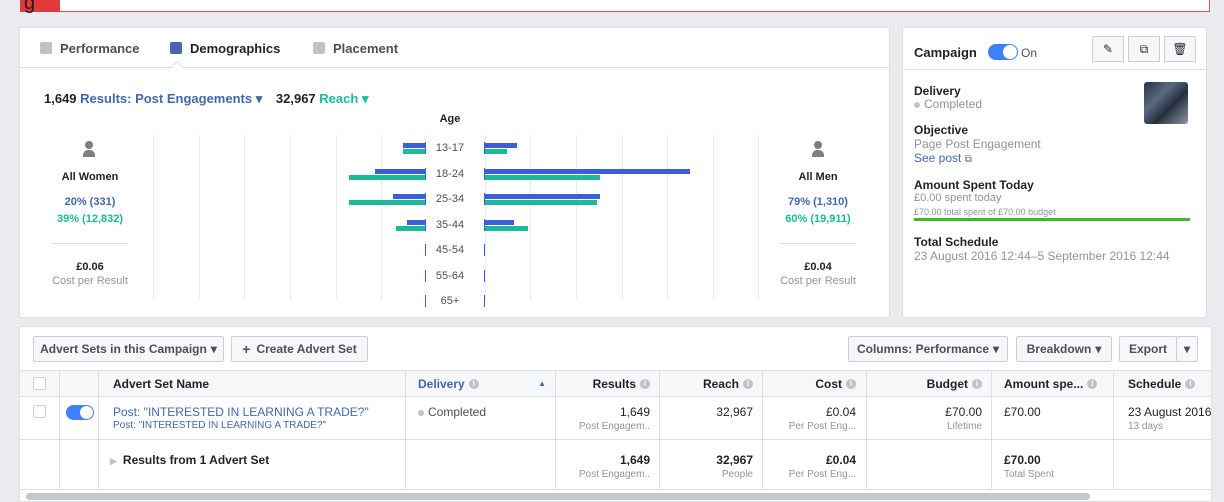 This screenshot has width=1224, height=502. I want to click on women-results: 20% (331), so click(90, 202).